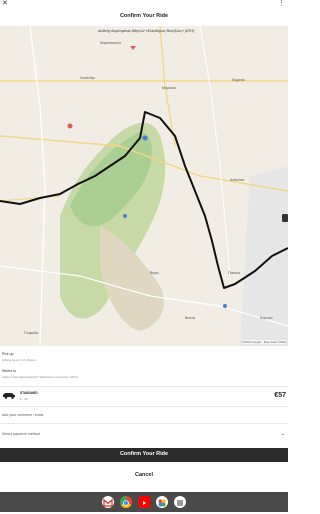 The image size is (320, 514). I want to click on map-label: Παιανία, so click(234, 273).